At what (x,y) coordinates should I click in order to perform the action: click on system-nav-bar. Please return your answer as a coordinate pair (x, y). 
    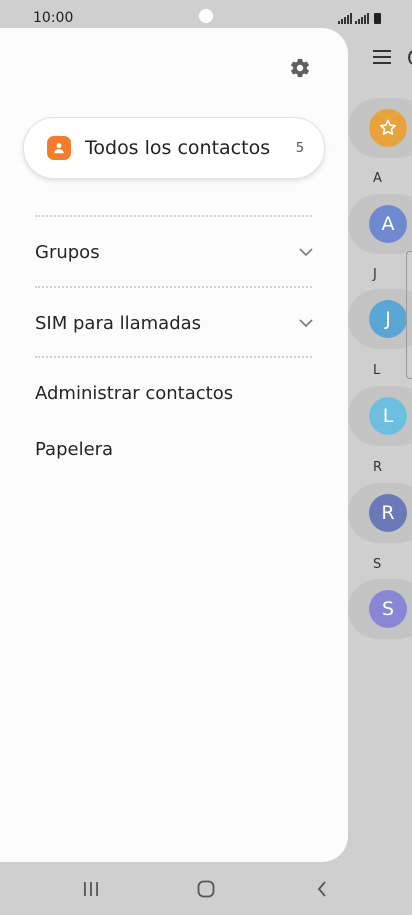
    Looking at the image, I should click on (206, 888).